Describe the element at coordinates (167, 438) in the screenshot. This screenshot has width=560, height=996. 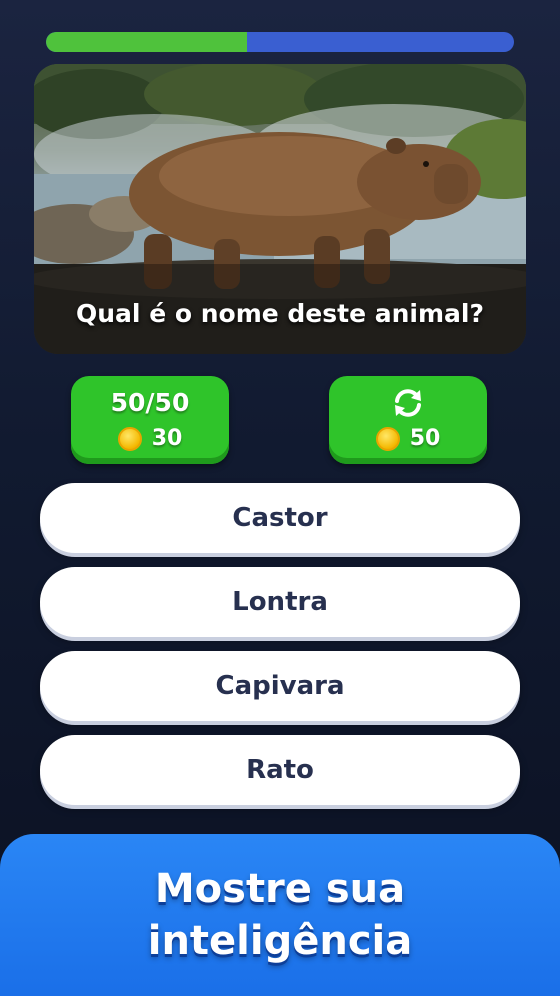
I see `fifty-fifty-cost-value: 30` at that location.